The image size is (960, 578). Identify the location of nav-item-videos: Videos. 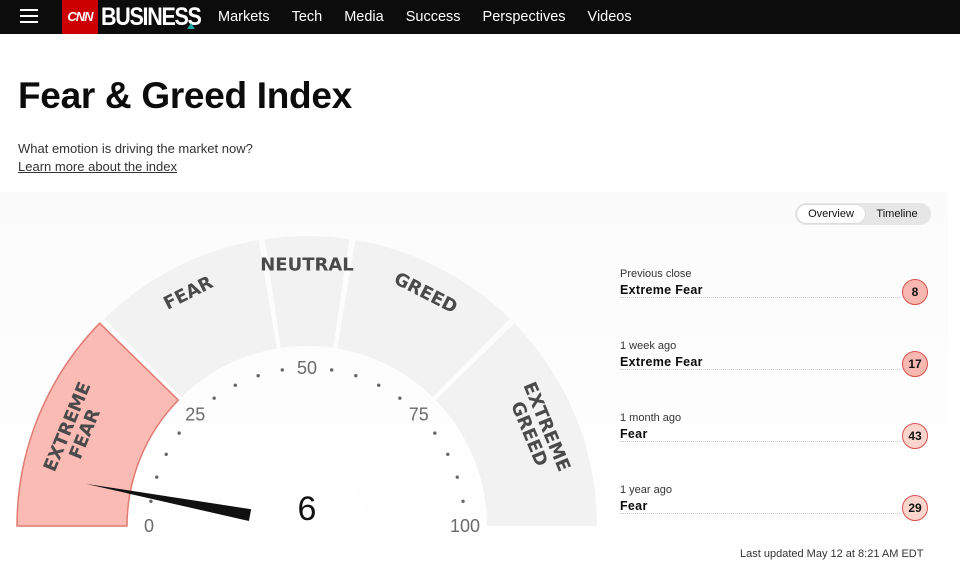
(610, 17).